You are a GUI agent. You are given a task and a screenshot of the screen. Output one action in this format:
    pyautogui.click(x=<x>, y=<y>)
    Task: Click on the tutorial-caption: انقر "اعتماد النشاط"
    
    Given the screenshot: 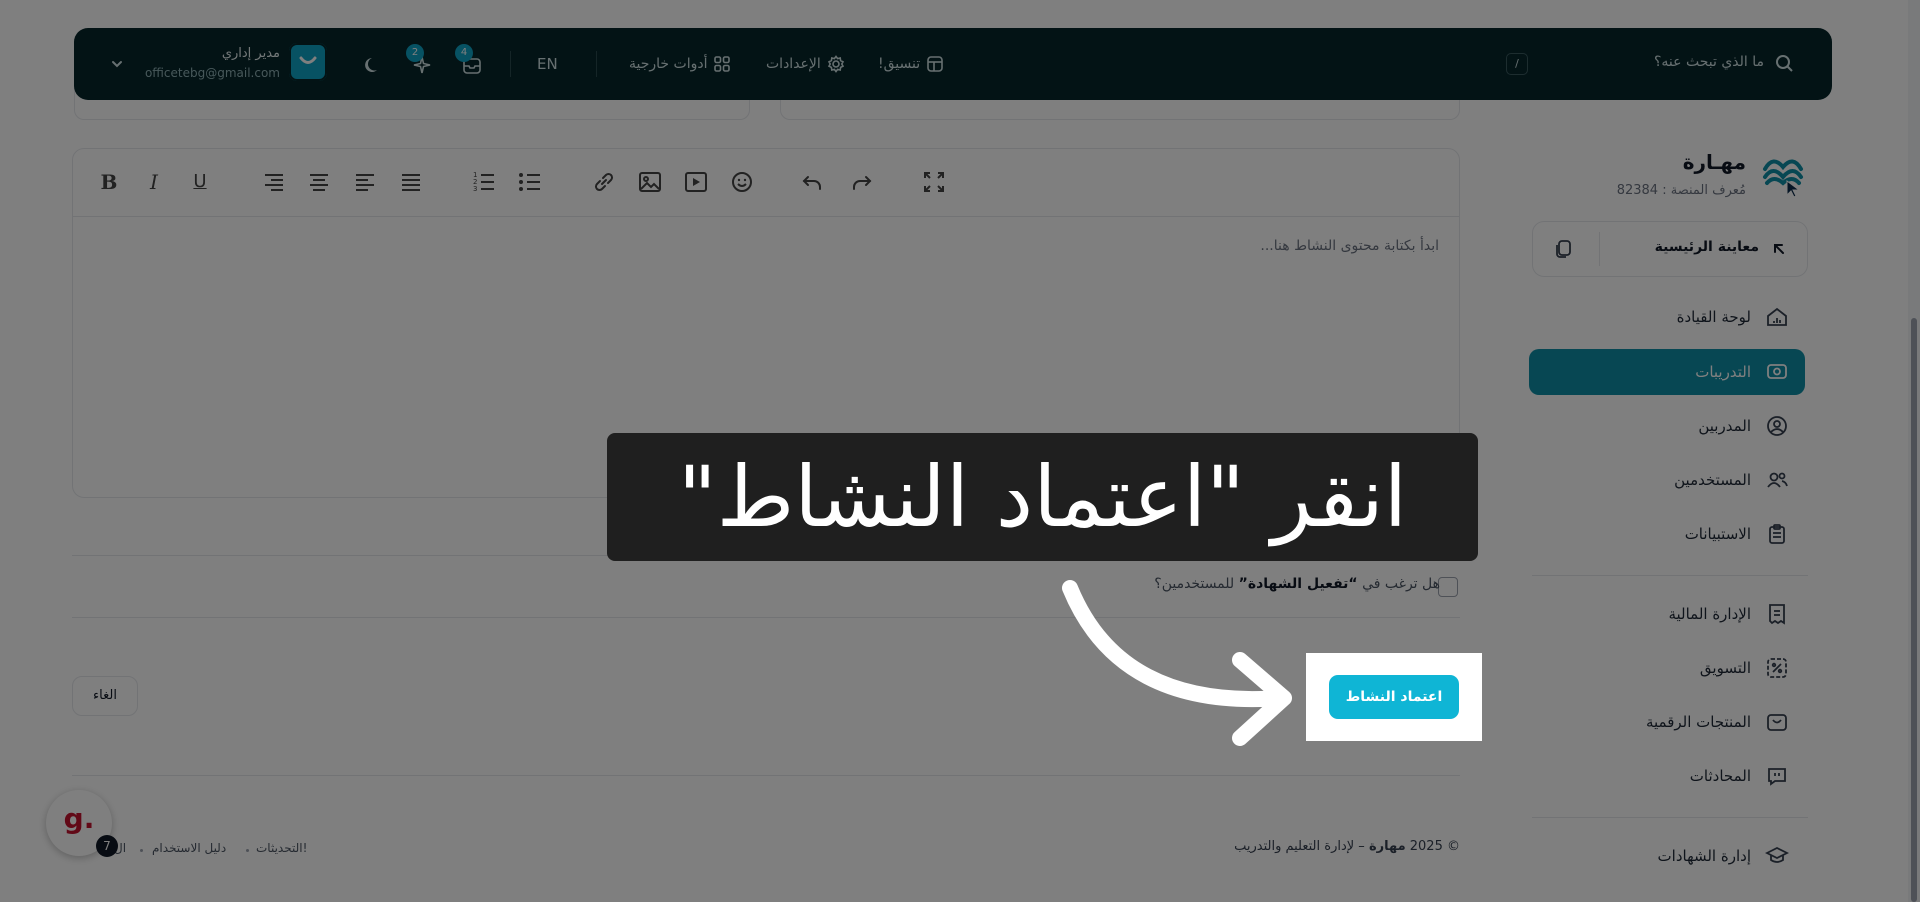 What is the action you would take?
    pyautogui.click(x=1042, y=497)
    